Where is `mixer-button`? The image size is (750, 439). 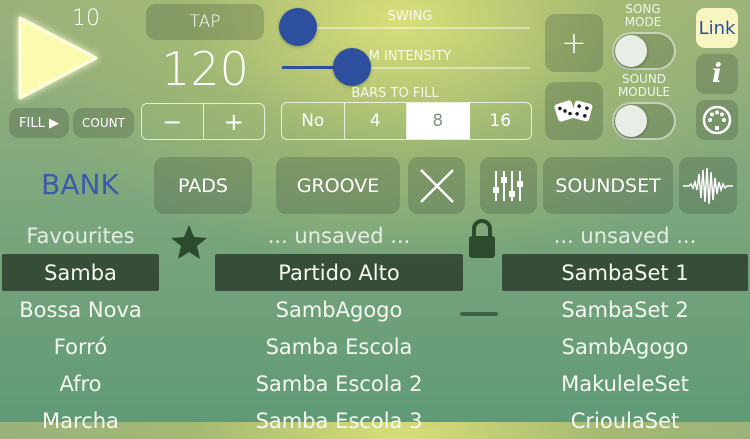
mixer-button is located at coordinates (508, 185).